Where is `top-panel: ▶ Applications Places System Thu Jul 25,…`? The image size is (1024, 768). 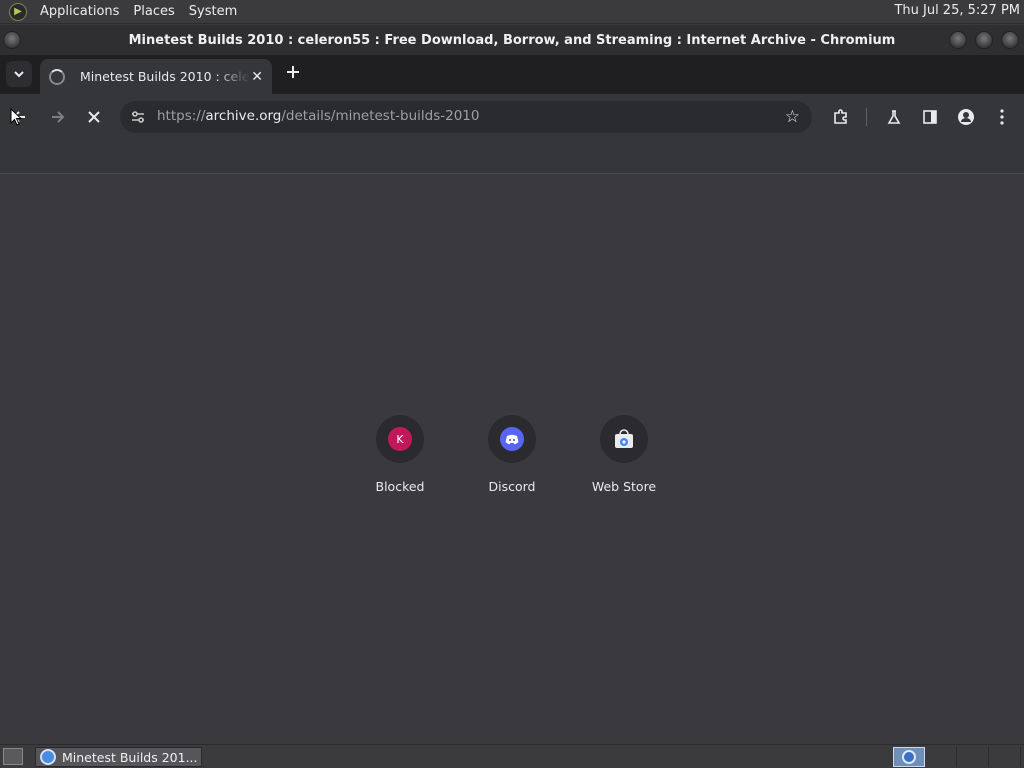
top-panel: ▶ Applications Places System Thu Jul 25,… is located at coordinates (512, 12).